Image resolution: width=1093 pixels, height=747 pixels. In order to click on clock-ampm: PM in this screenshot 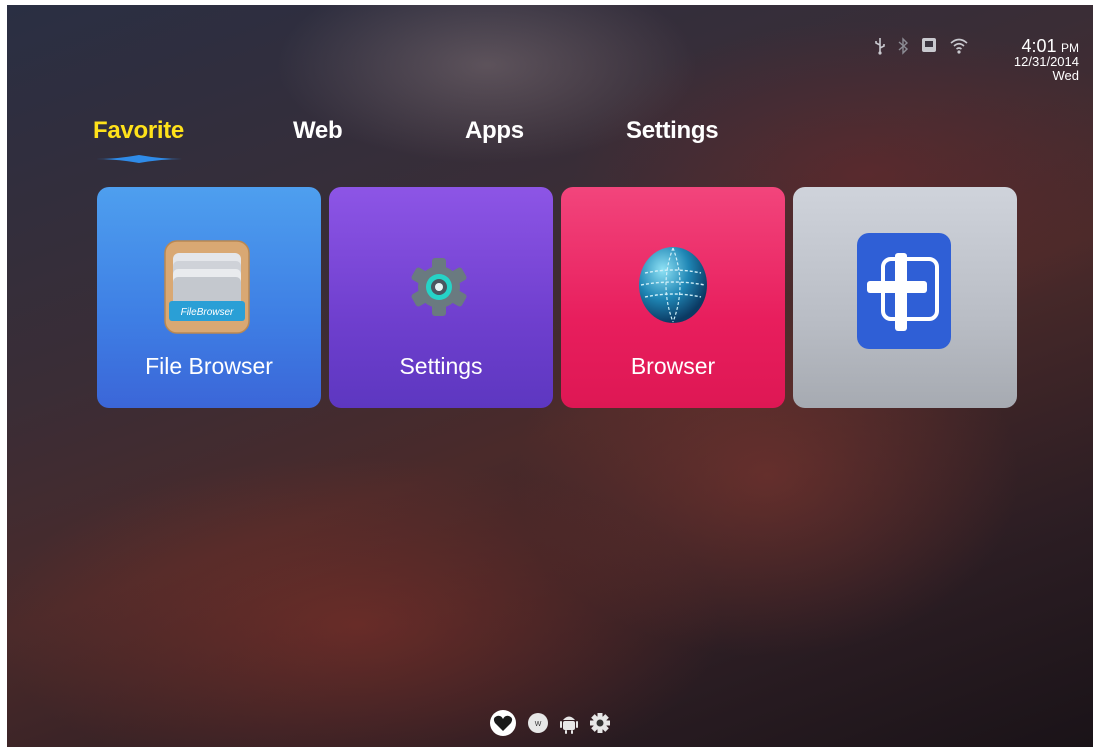, I will do `click(1070, 48)`.